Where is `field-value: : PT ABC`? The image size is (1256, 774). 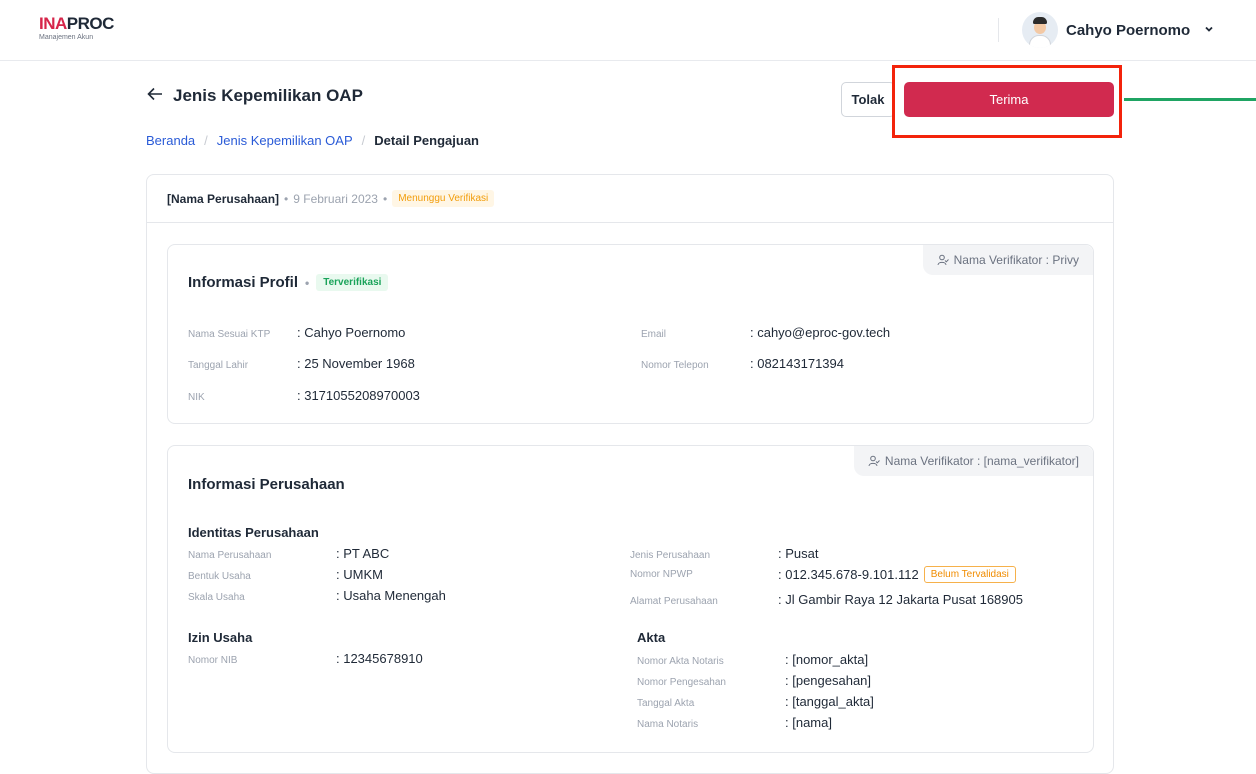
field-value: : PT ABC is located at coordinates (363, 553).